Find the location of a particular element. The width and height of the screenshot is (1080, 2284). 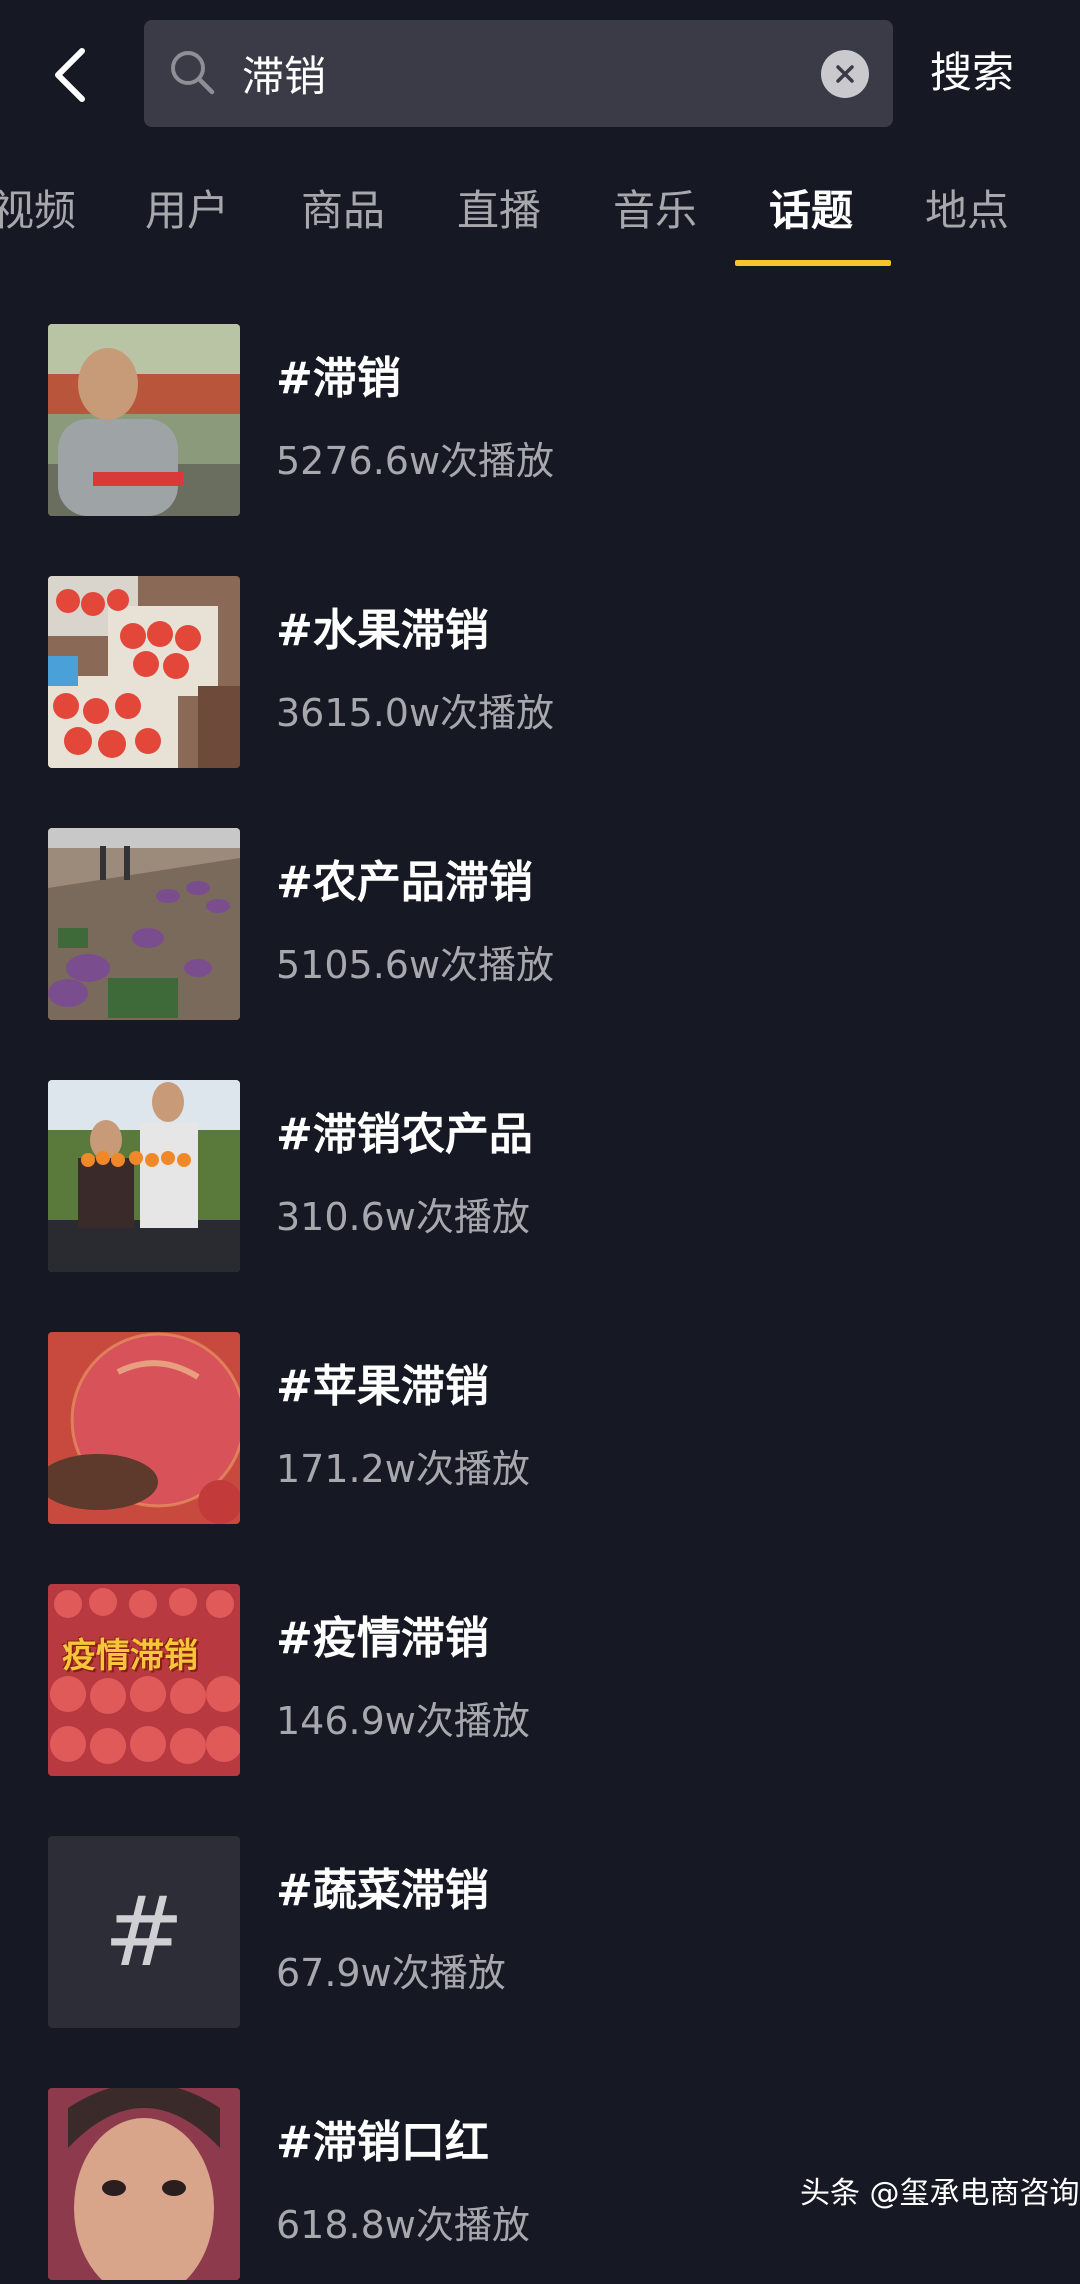

tab-music: 音乐 is located at coordinates (655, 211).